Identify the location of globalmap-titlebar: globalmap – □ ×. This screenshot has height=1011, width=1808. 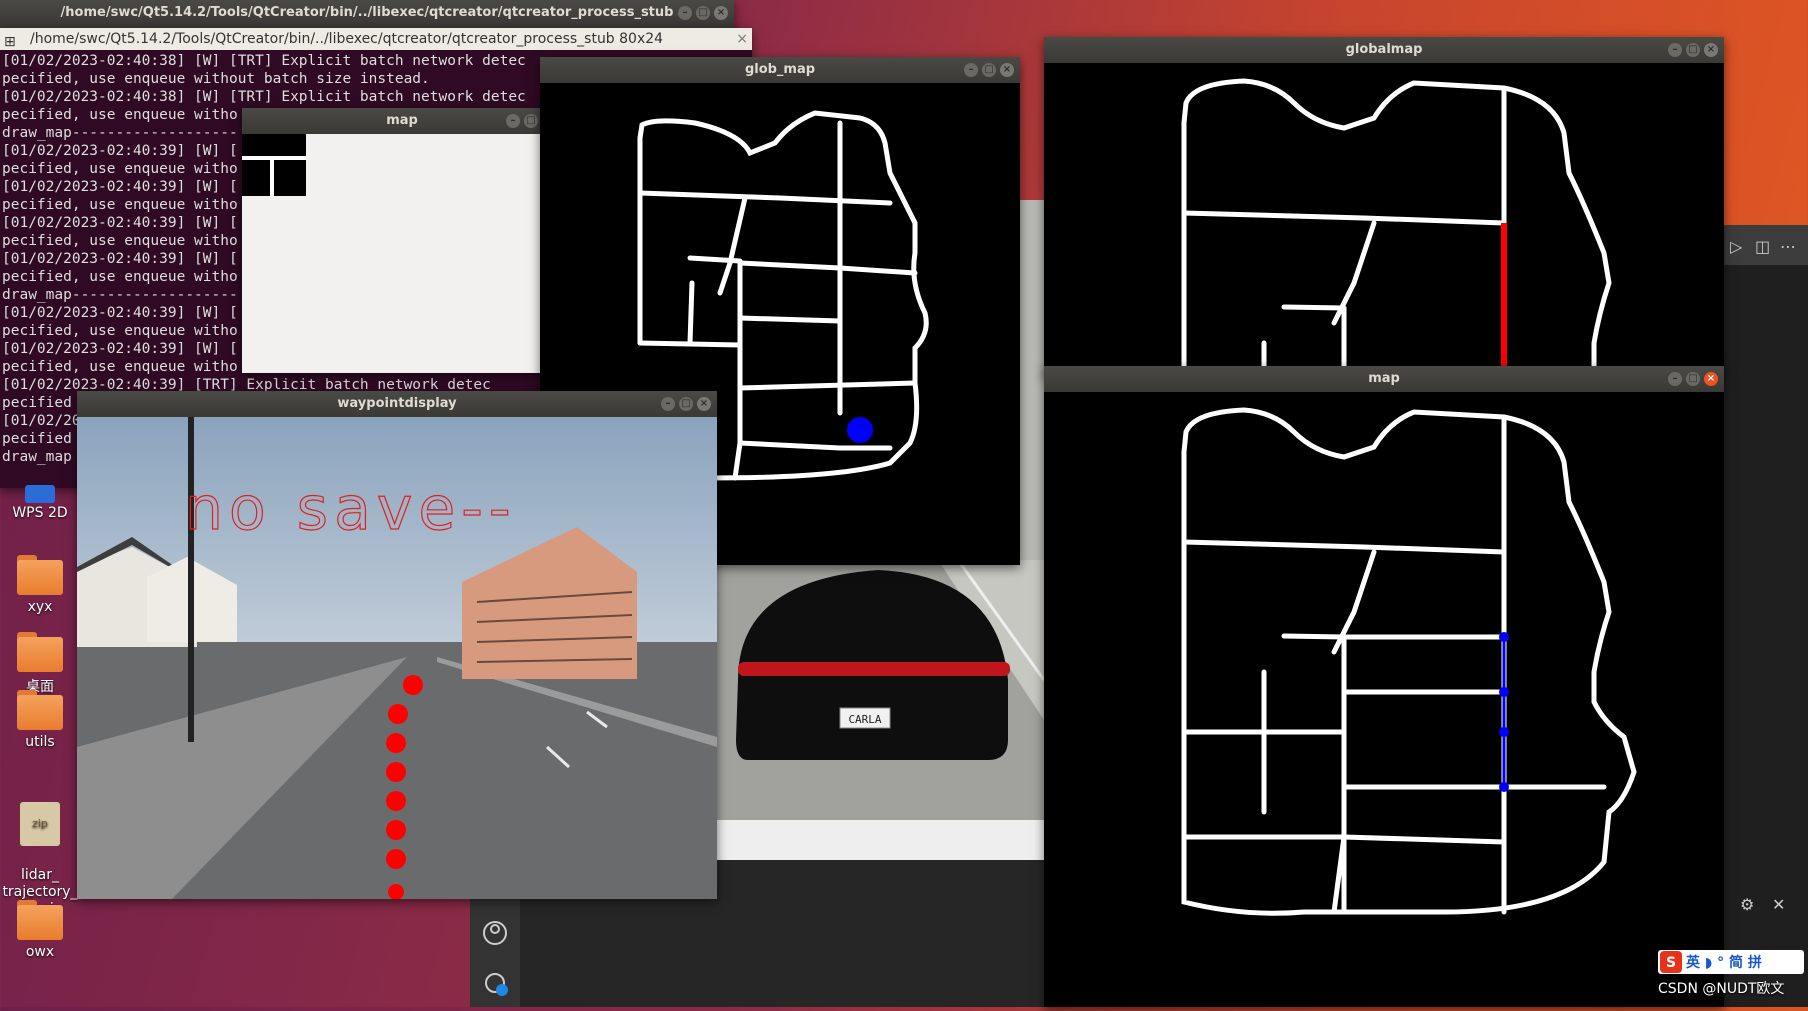
(1384, 50).